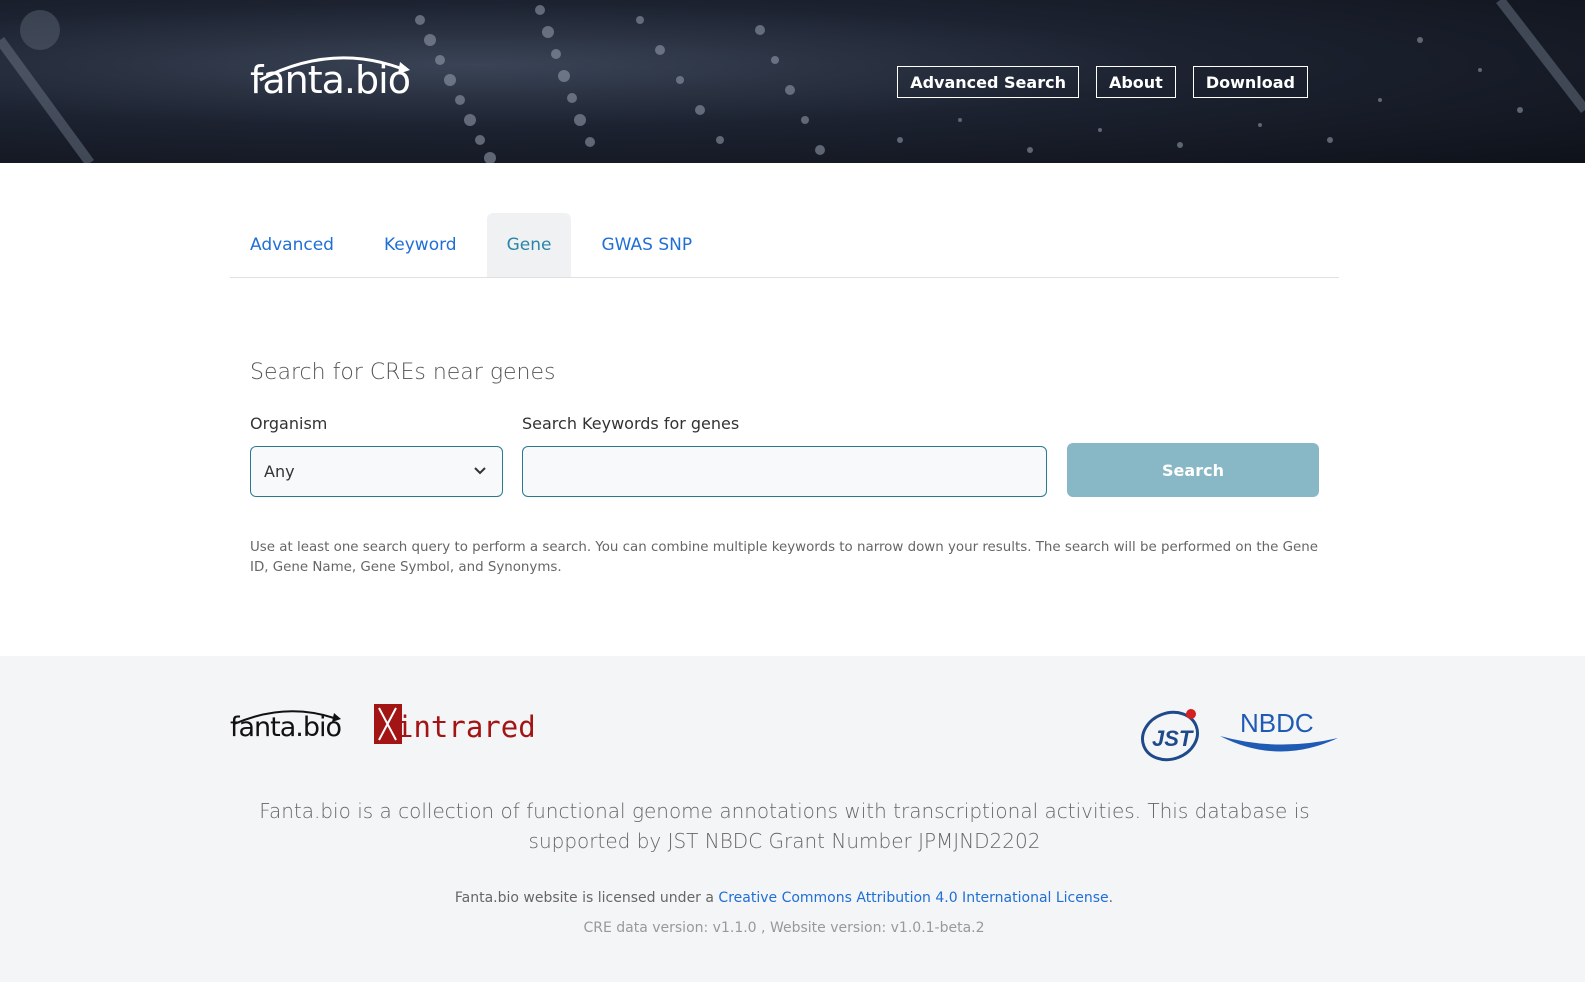 The image size is (1585, 982). What do you see at coordinates (403, 372) in the screenshot?
I see `search-heading: Search for CREs near genes` at bounding box center [403, 372].